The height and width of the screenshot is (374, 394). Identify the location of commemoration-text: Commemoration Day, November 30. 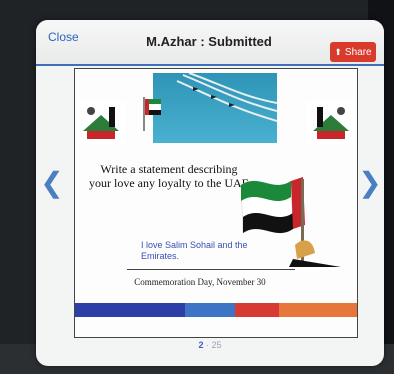
(200, 282).